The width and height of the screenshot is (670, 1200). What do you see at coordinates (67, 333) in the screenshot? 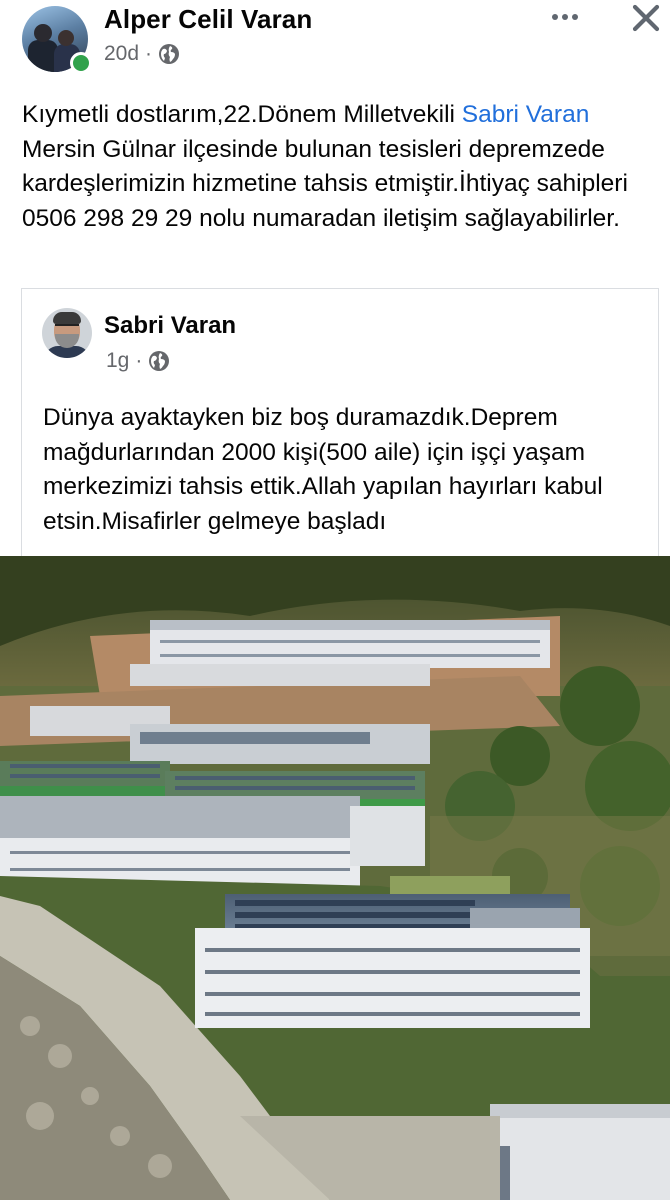
I see `shared-author-avatar` at bounding box center [67, 333].